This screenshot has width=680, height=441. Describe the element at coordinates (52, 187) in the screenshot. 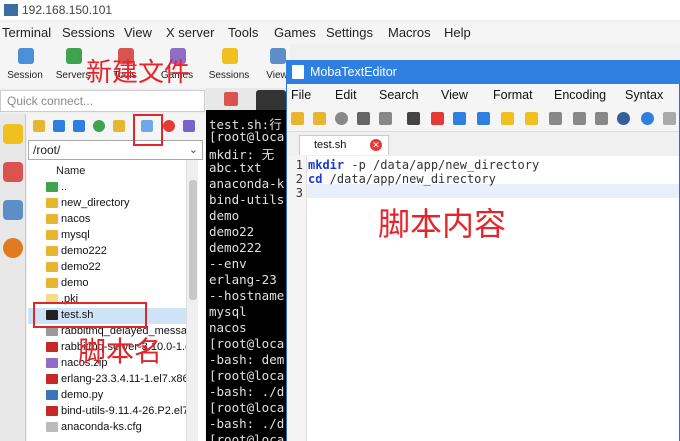

I see `parent-folder-icon` at that location.